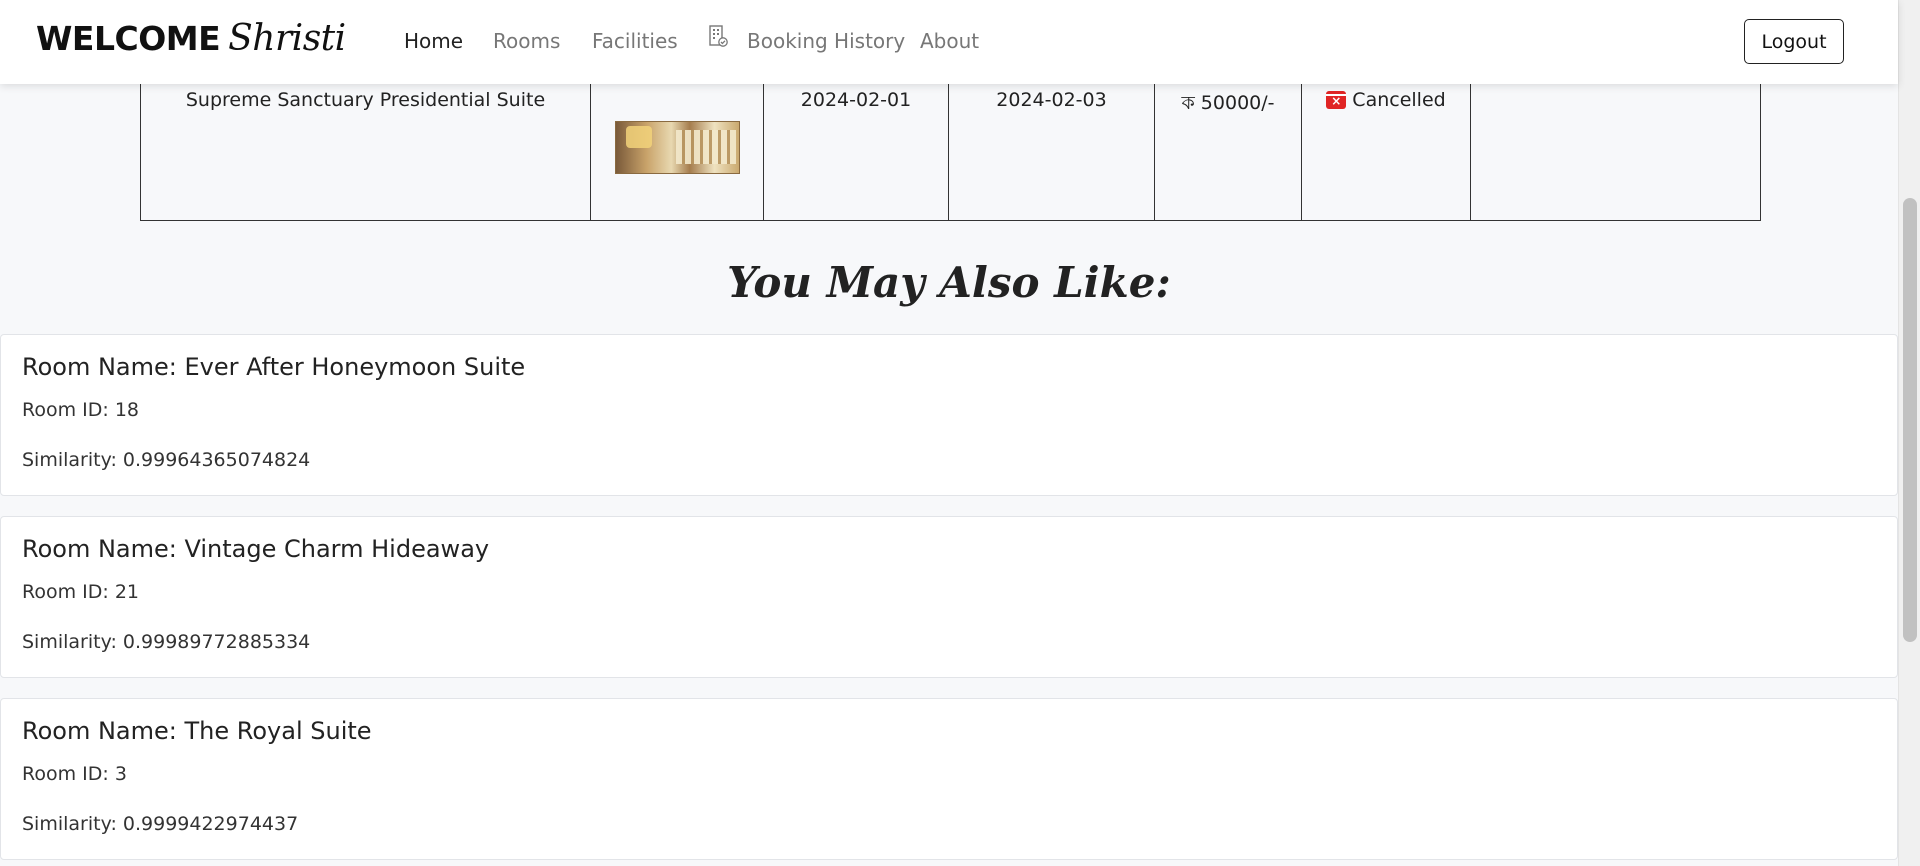 The height and width of the screenshot is (866, 1920). I want to click on room-card-id: Room ID: 18, so click(80, 410).